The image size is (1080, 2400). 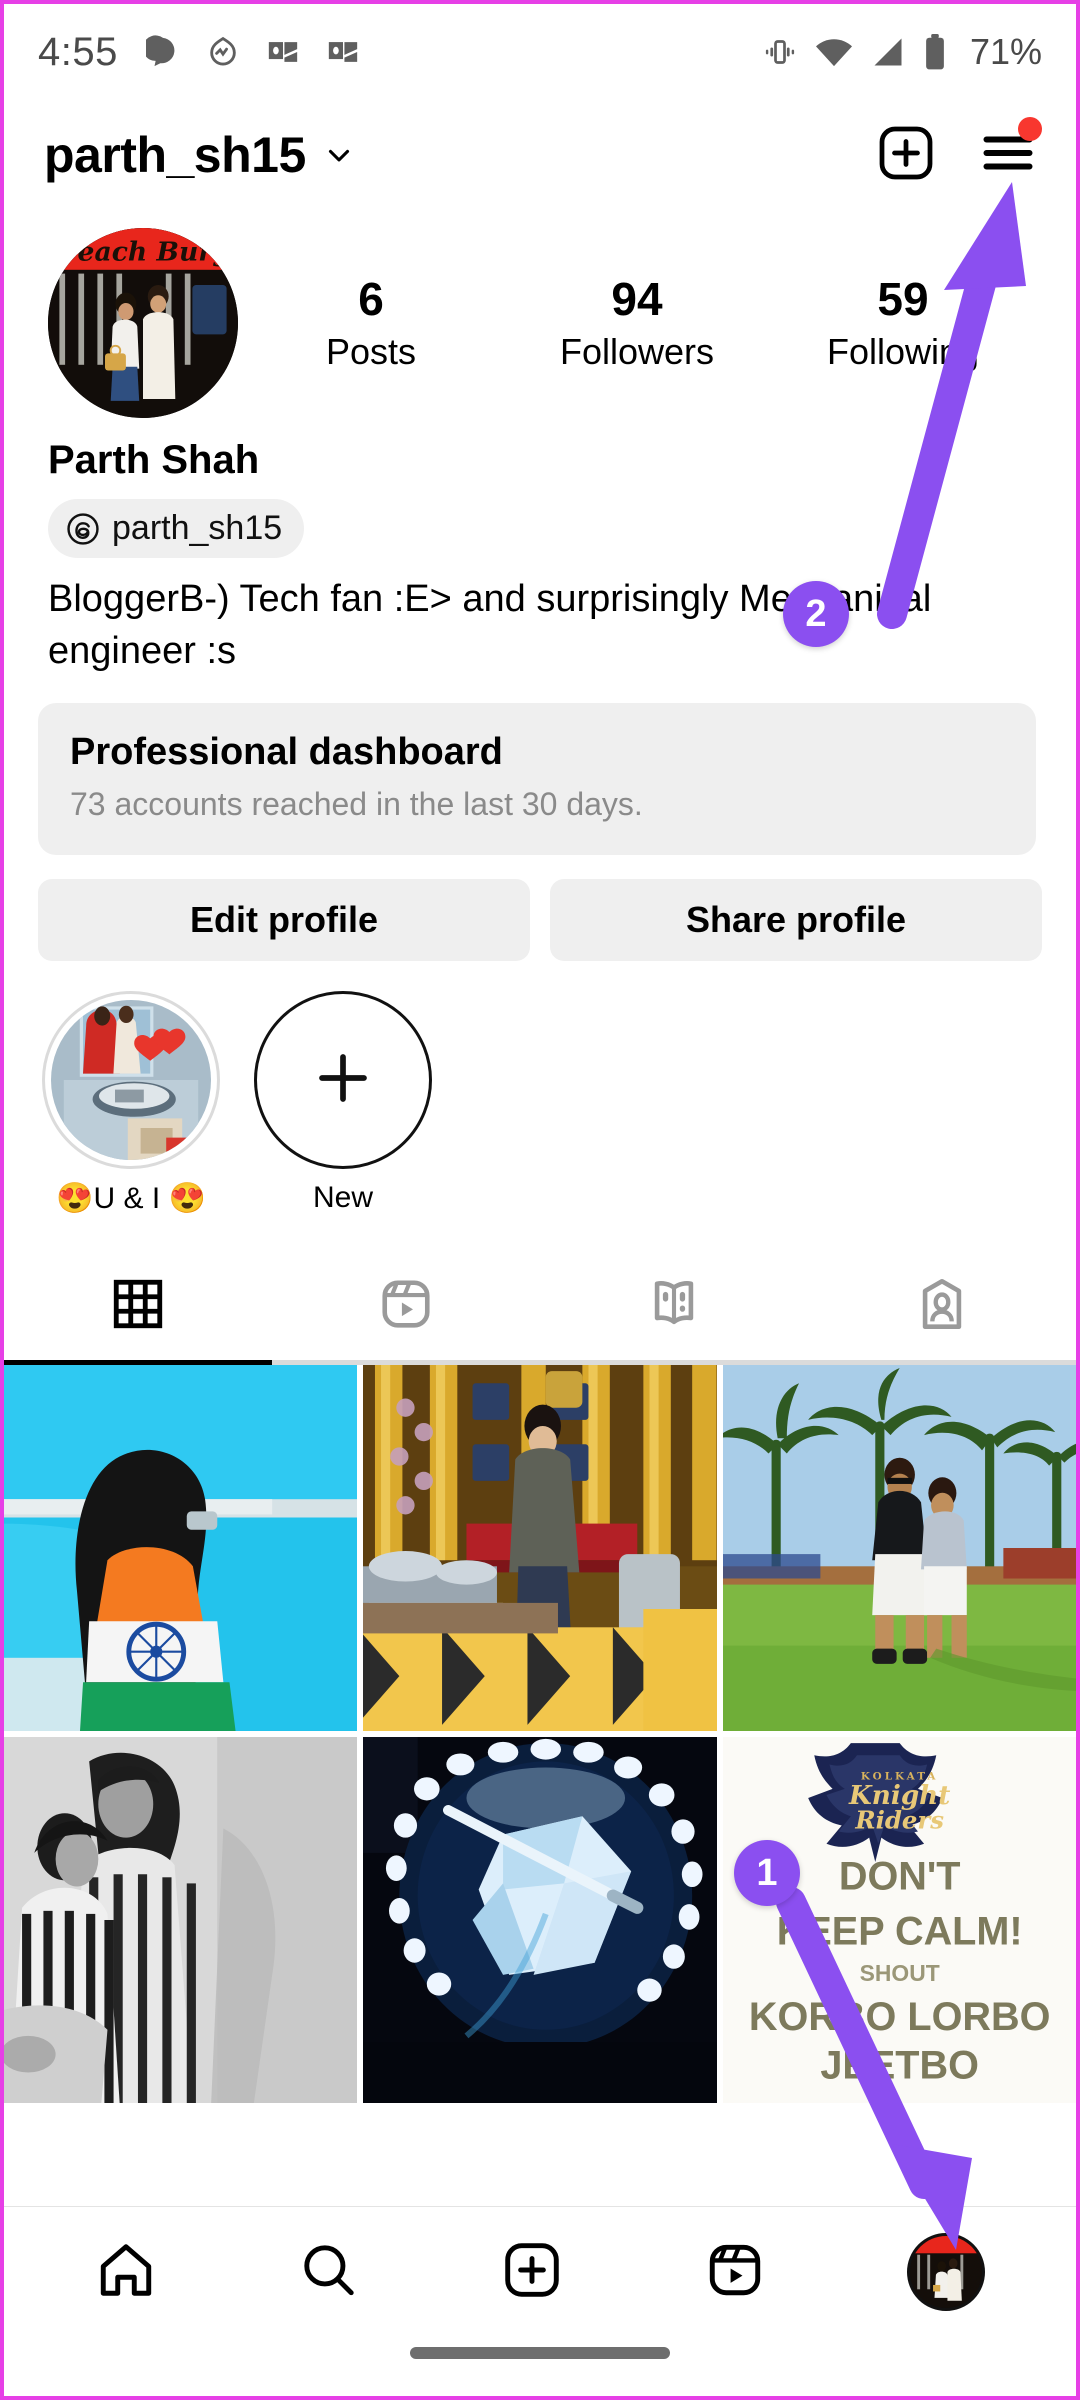 I want to click on annotation-badge-2: 2, so click(x=816, y=614).